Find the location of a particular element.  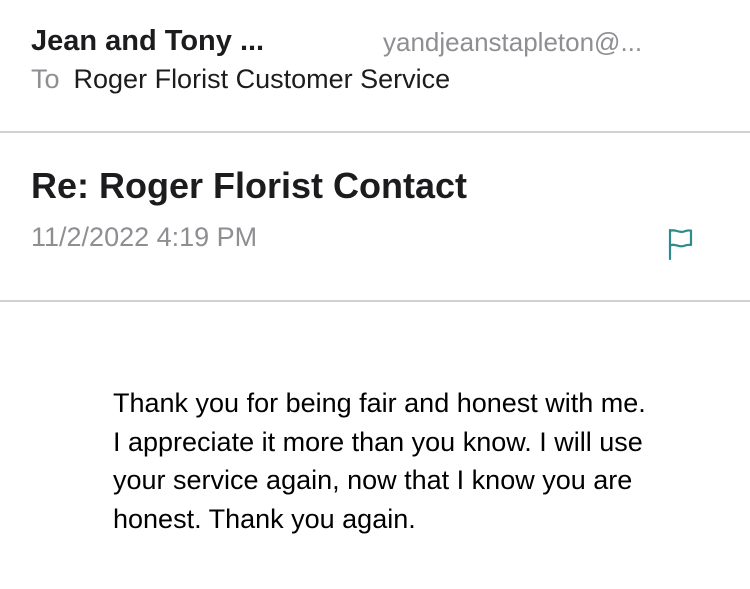

header-divider is located at coordinates (375, 132).